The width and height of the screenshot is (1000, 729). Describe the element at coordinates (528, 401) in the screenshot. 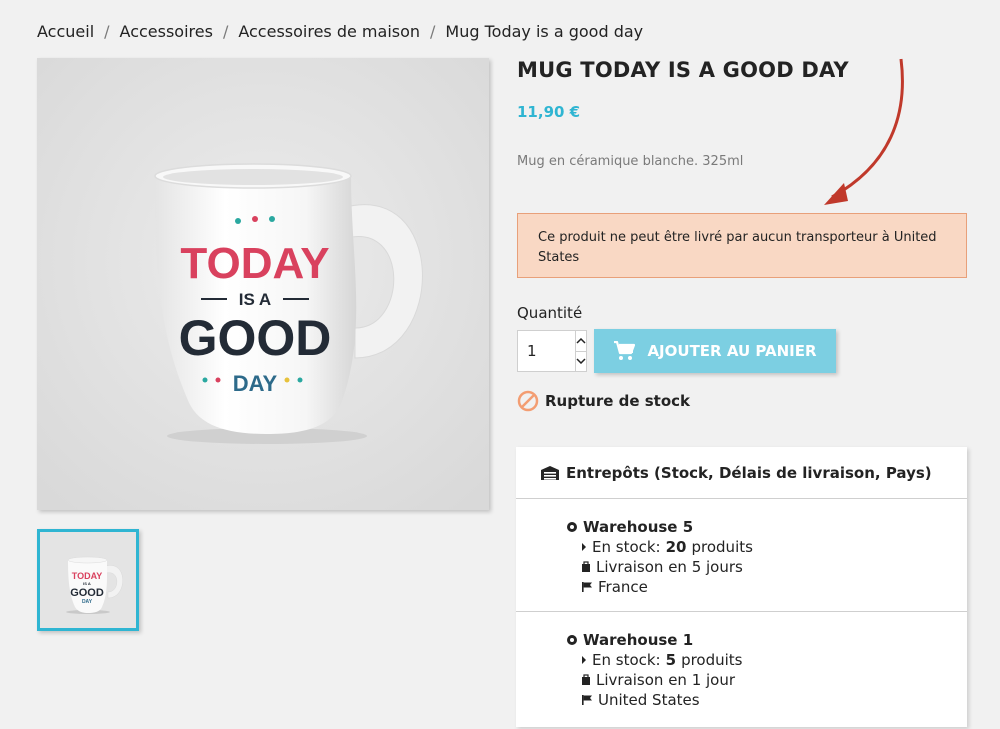

I see `block-icon` at that location.